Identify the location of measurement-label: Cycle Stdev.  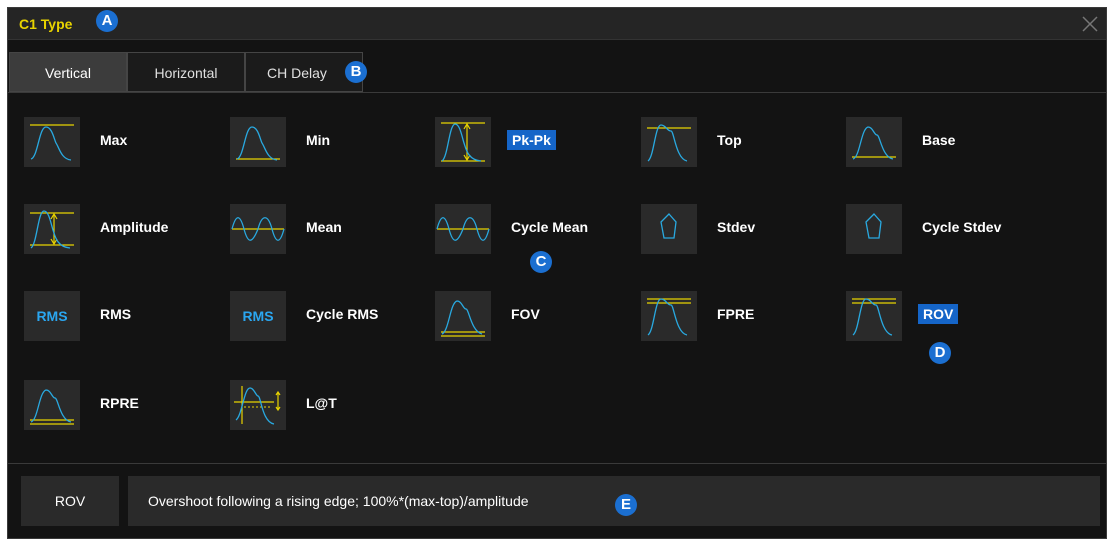
(962, 227).